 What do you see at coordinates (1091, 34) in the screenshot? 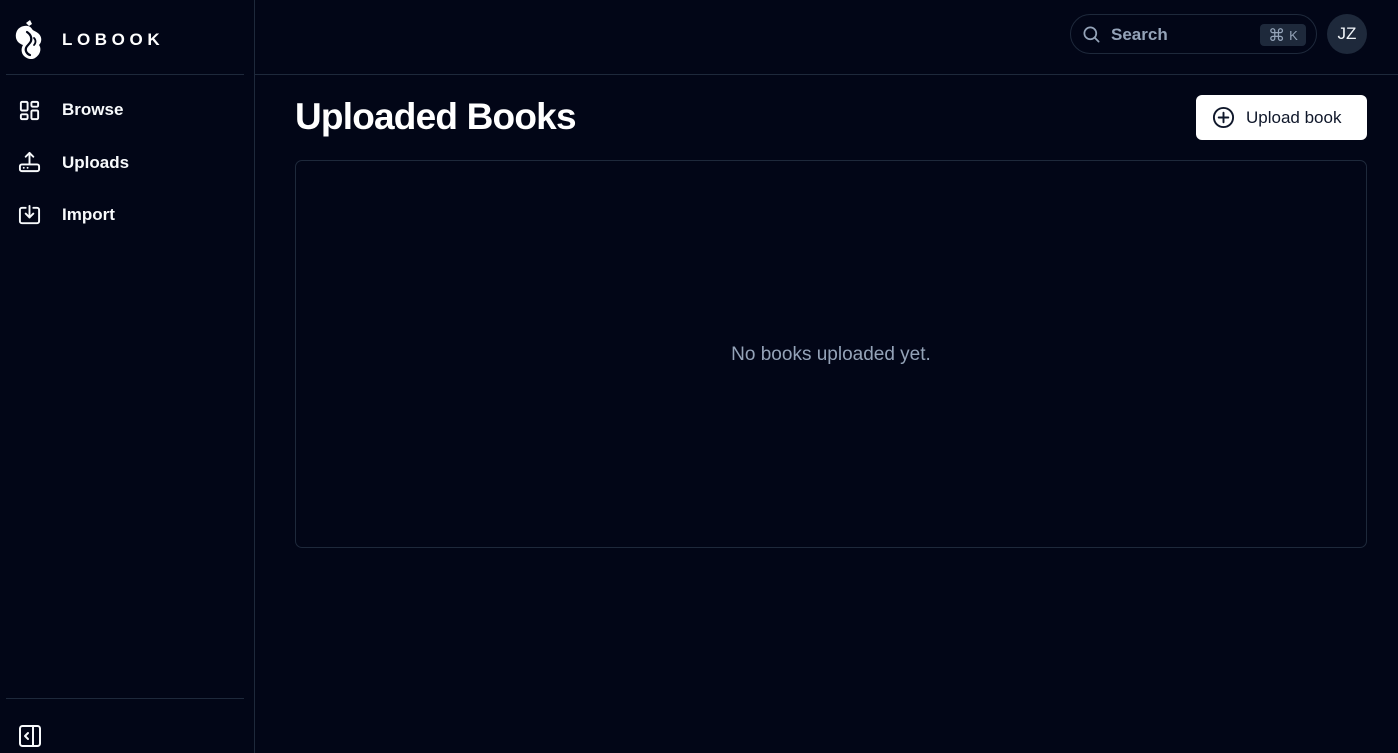
I see `search-icon` at bounding box center [1091, 34].